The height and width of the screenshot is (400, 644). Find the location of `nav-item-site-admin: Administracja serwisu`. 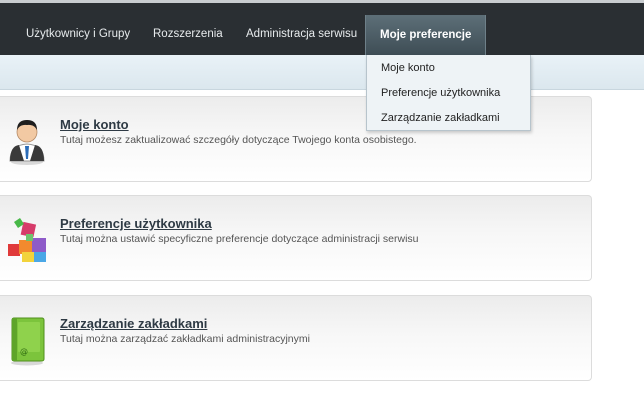

nav-item-site-admin: Administracja serwisu is located at coordinates (301, 29).